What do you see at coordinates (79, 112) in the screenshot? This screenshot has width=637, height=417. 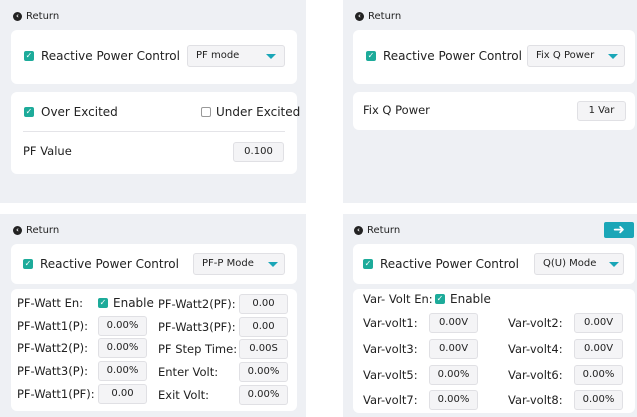 I see `over-excited-label: Over Excited` at bounding box center [79, 112].